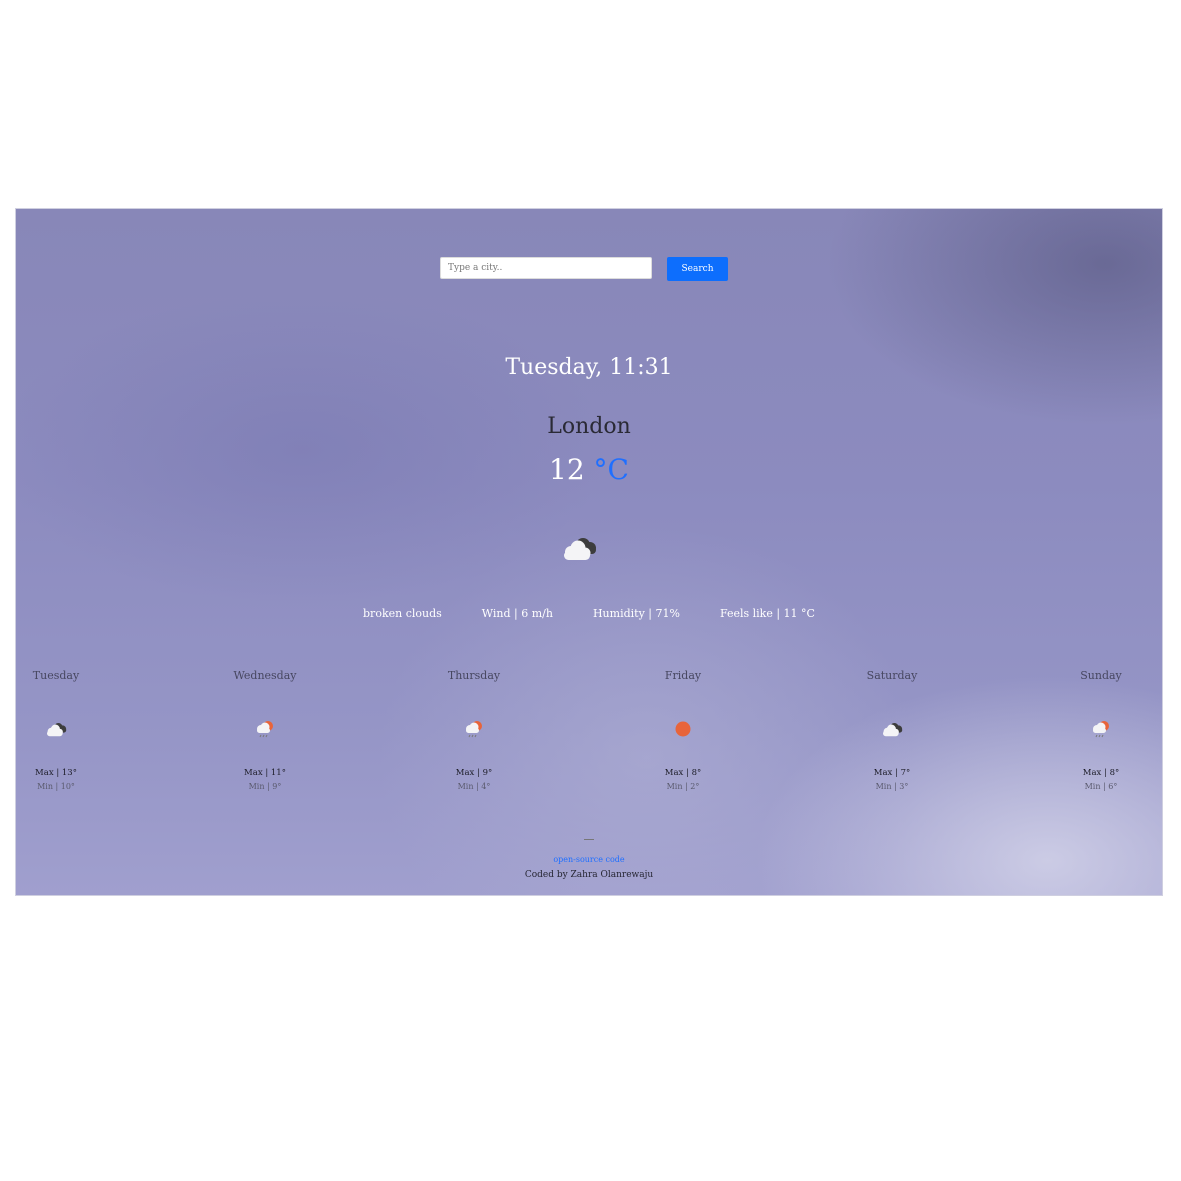  Describe the element at coordinates (474, 786) in the screenshot. I see `forecast-min-temp: Min | 4°` at that location.